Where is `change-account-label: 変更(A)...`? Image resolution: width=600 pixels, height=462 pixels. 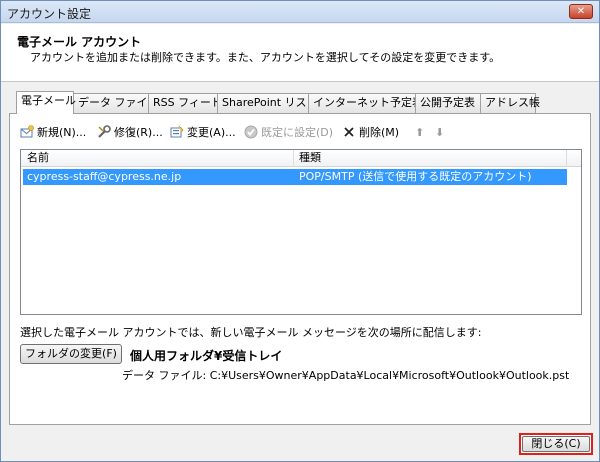
change-account-label: 変更(A)... is located at coordinates (211, 132).